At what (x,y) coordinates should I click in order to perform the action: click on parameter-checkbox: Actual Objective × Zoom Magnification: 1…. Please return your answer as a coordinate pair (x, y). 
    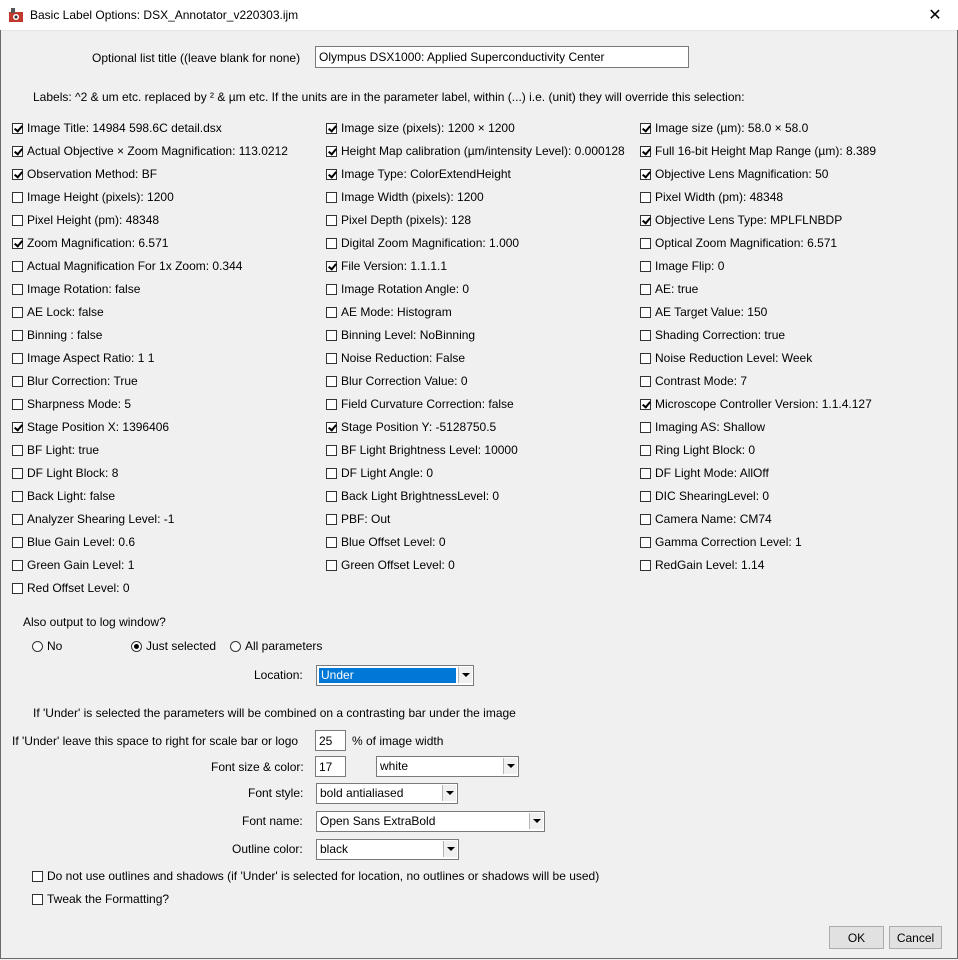
    Looking at the image, I should click on (150, 151).